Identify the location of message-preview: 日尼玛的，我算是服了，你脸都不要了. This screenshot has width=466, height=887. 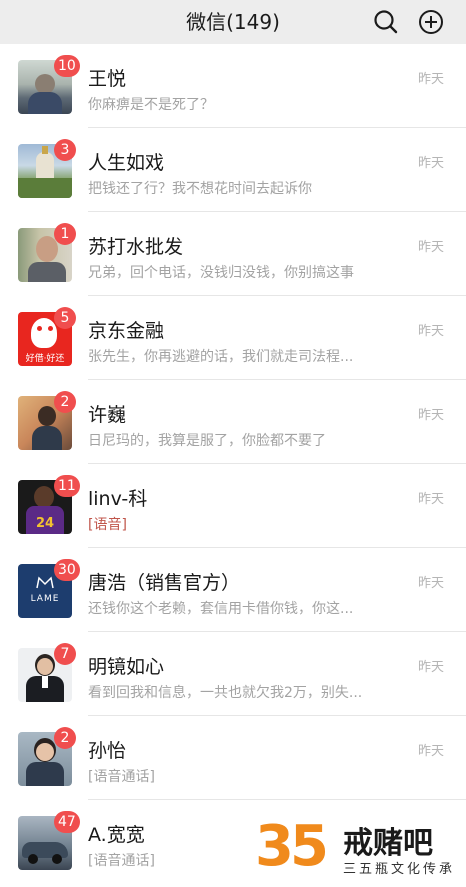
(207, 441).